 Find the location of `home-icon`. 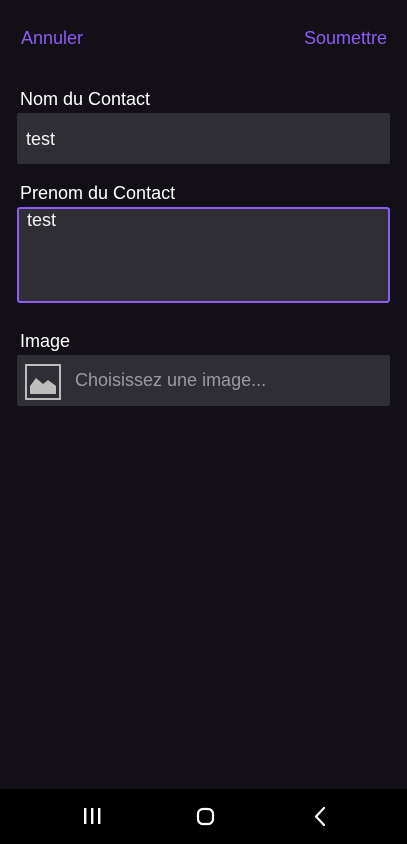

home-icon is located at coordinates (205, 816).